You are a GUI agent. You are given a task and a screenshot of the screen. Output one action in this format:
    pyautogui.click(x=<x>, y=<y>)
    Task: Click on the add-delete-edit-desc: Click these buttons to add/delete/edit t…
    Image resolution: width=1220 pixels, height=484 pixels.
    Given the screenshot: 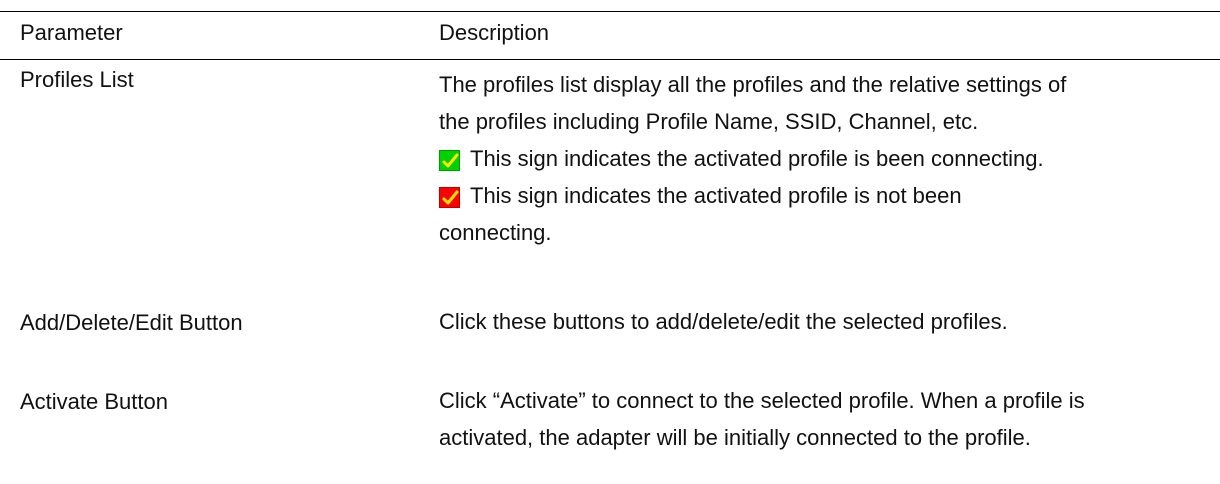 What is the action you would take?
    pyautogui.click(x=723, y=321)
    